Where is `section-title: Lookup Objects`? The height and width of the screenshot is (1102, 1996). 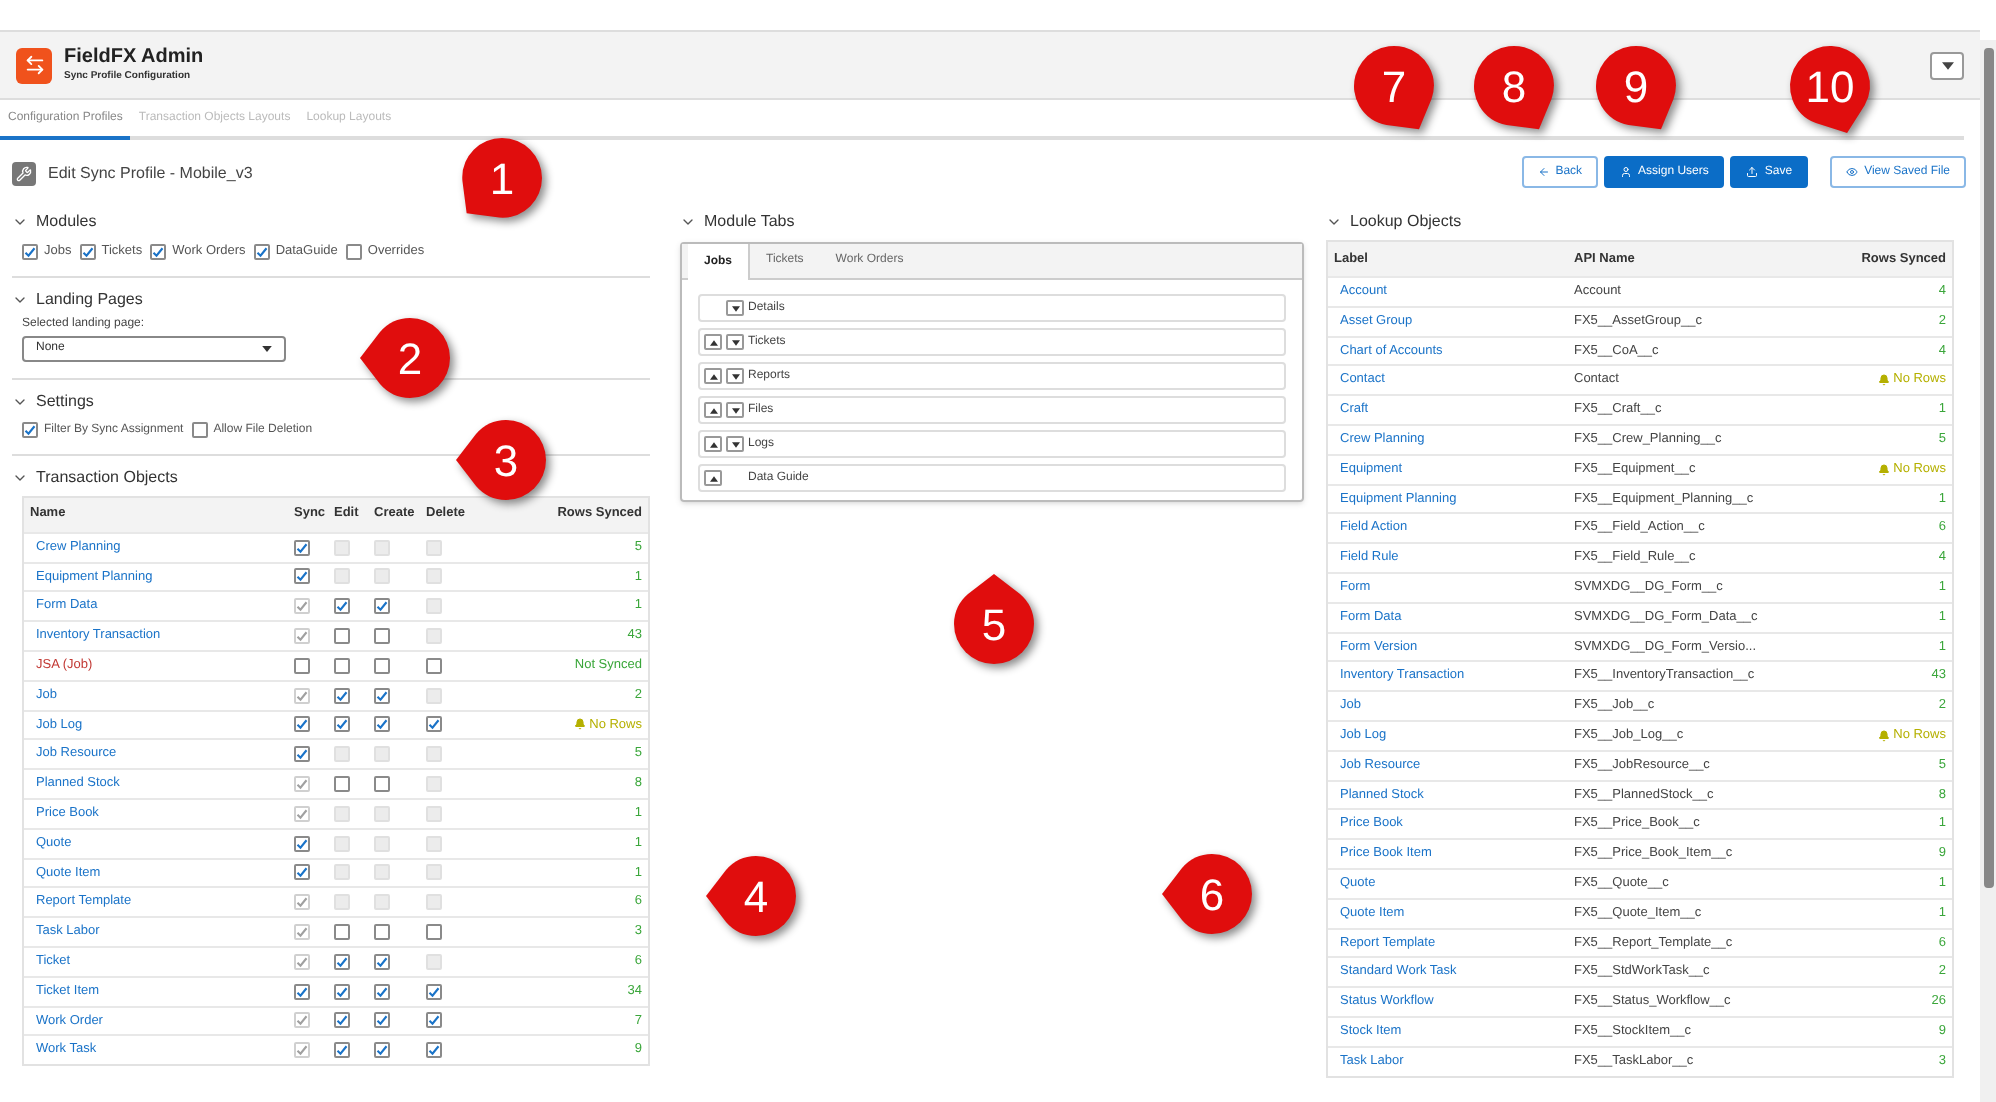
section-title: Lookup Objects is located at coordinates (1406, 222).